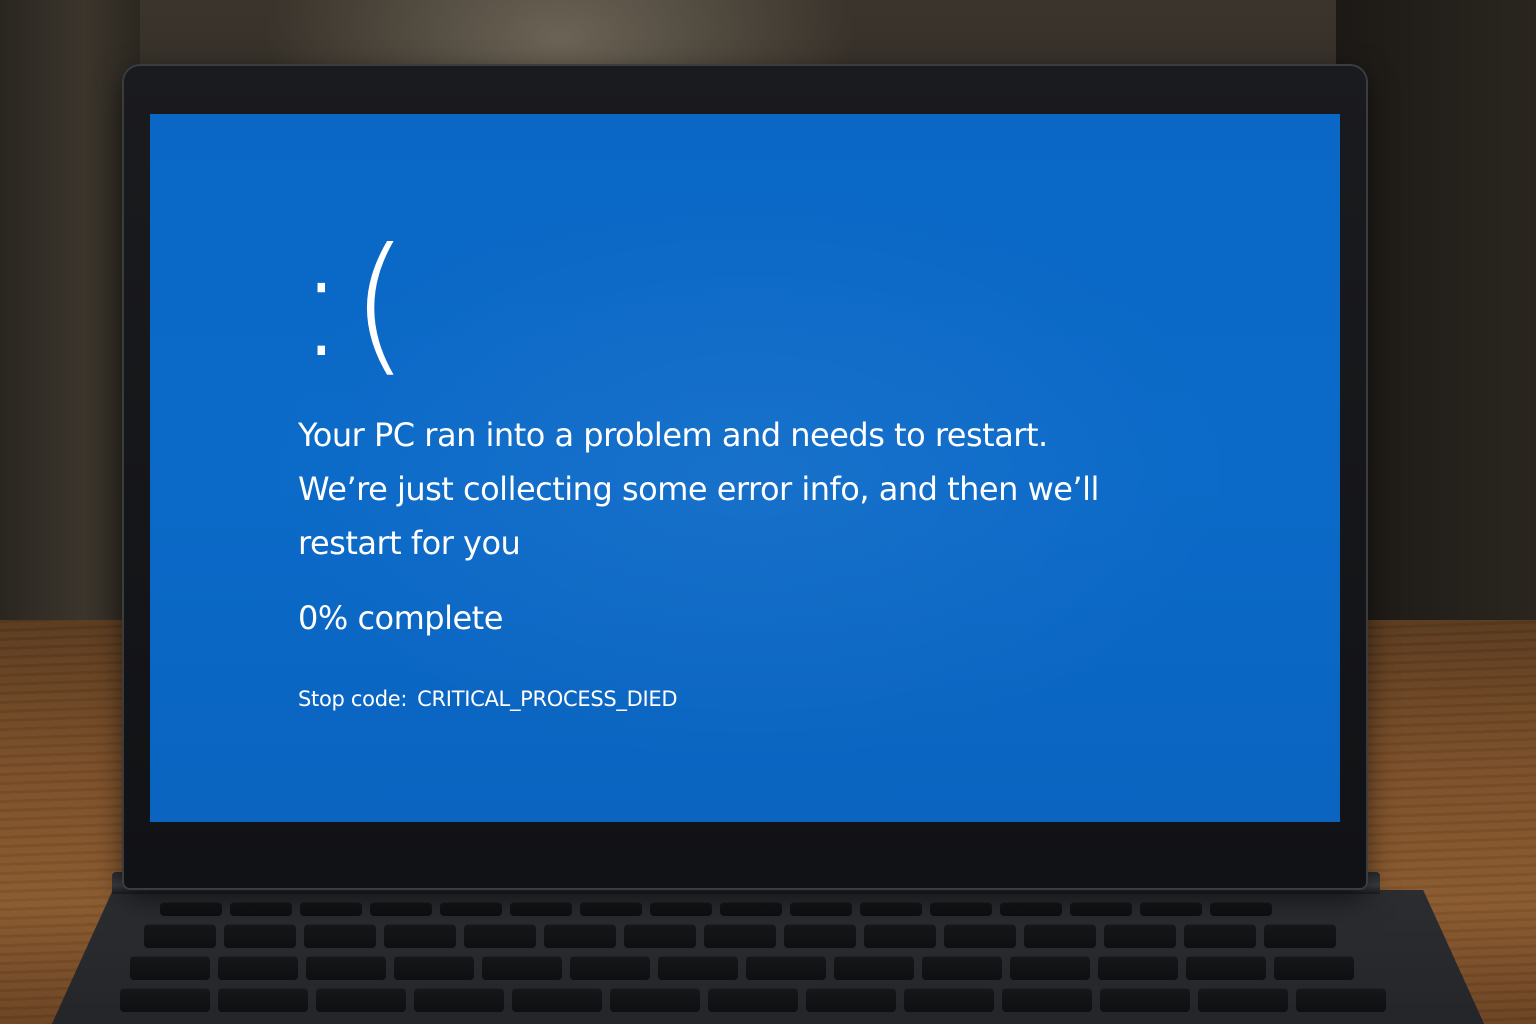 This screenshot has height=1024, width=1536. Describe the element at coordinates (353, 699) in the screenshot. I see `stop-code-label: Stop code:` at that location.